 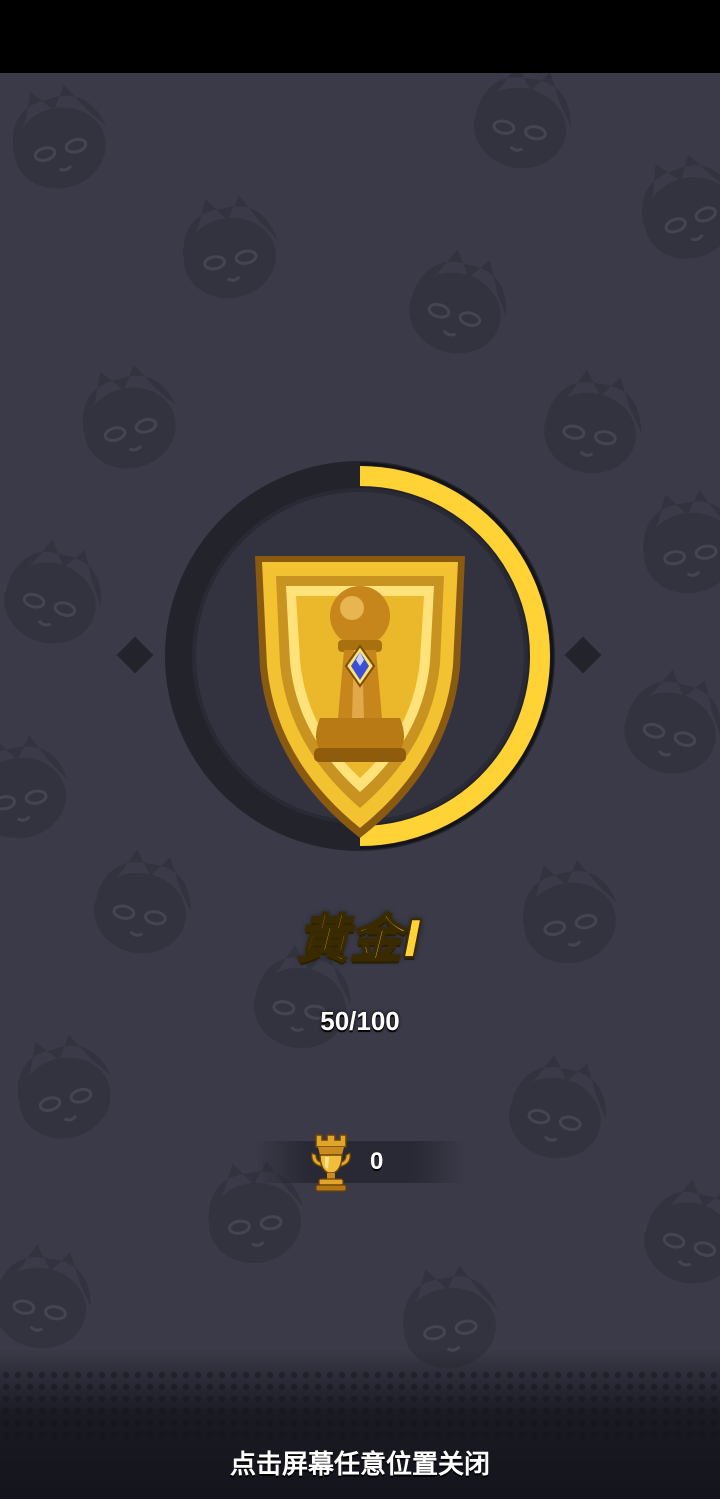 I want to click on rank-progress-ring, so click(x=360, y=656).